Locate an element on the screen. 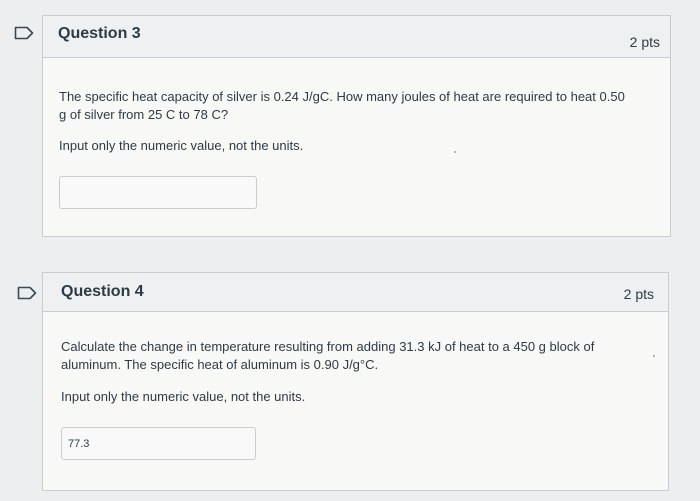 This screenshot has height=501, width=700. question-3-points: 2 pts is located at coordinates (644, 42).